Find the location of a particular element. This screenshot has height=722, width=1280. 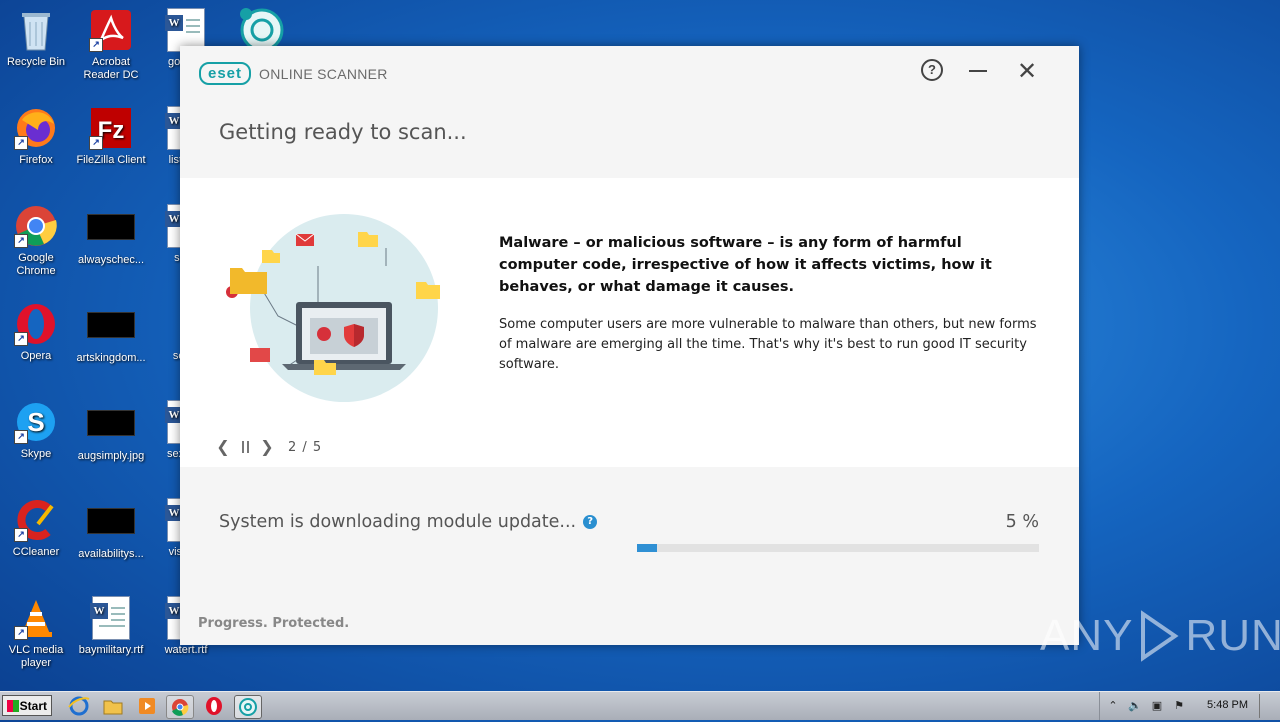

info-help-icon: ? is located at coordinates (590, 522).